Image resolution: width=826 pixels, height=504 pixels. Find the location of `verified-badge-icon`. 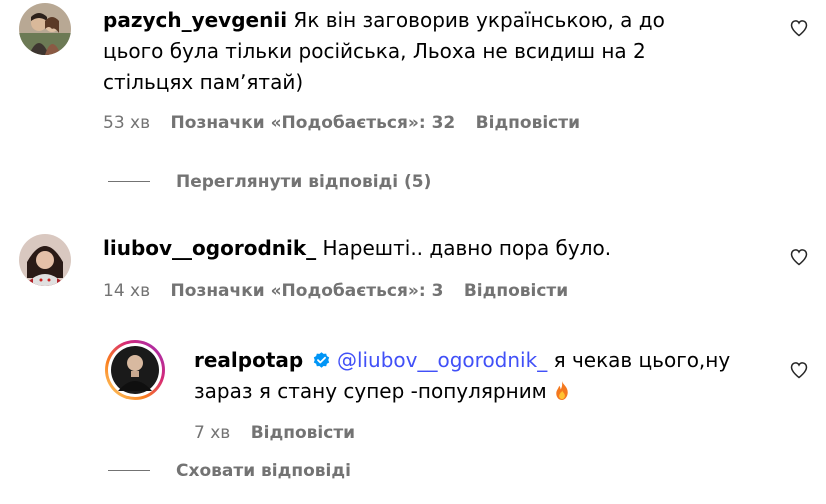

verified-badge-icon is located at coordinates (321, 360).